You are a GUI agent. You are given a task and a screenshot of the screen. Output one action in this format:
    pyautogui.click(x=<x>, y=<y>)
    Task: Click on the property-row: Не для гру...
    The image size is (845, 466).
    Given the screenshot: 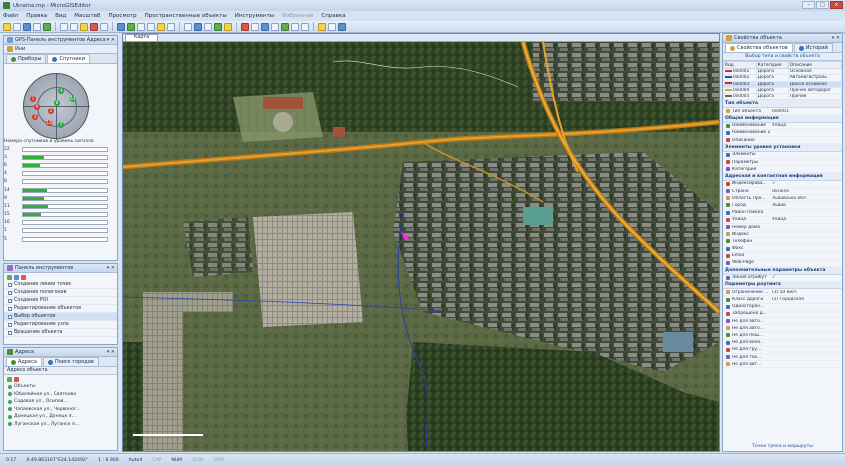 What is the action you would take?
    pyautogui.click(x=782, y=350)
    